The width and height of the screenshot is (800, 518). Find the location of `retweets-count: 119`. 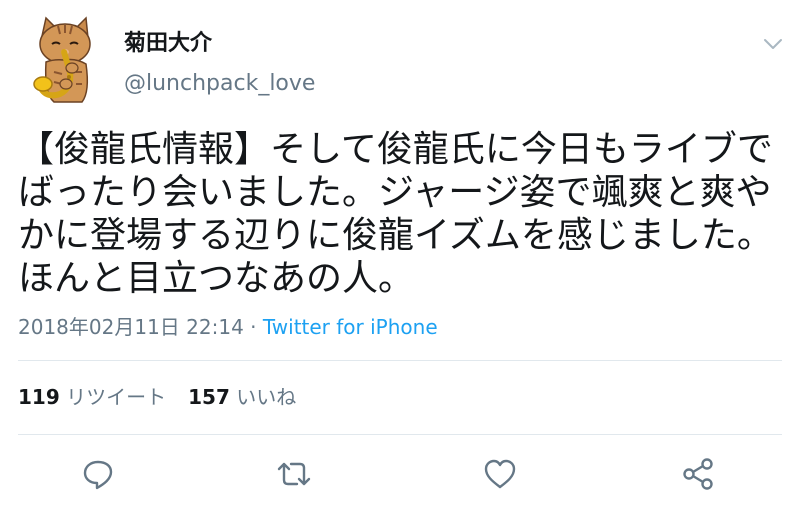

retweets-count: 119 is located at coordinates (39, 397).